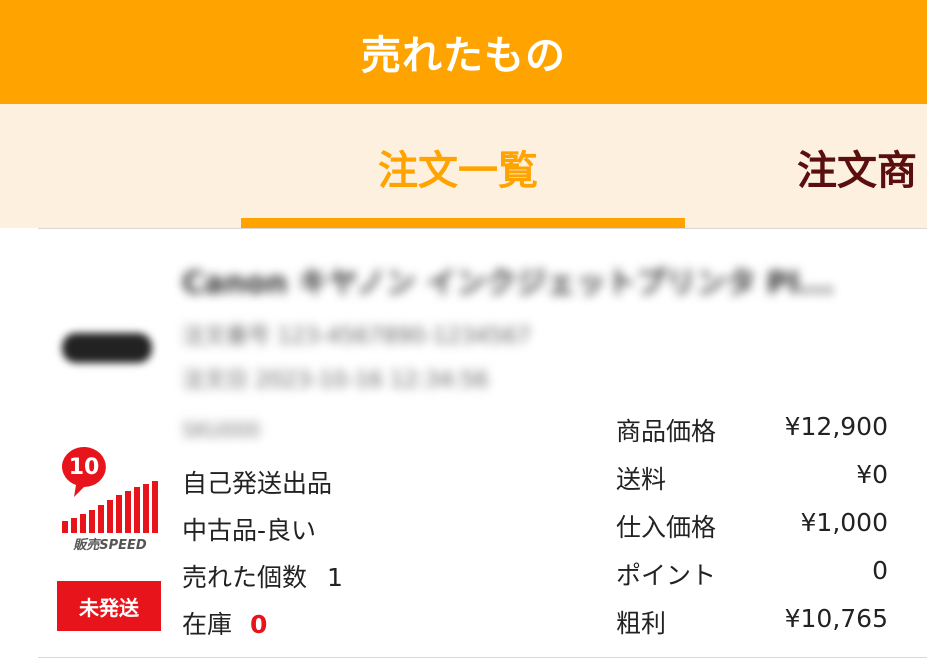  What do you see at coordinates (109, 545) in the screenshot?
I see `logo-text: 販売SPEED` at bounding box center [109, 545].